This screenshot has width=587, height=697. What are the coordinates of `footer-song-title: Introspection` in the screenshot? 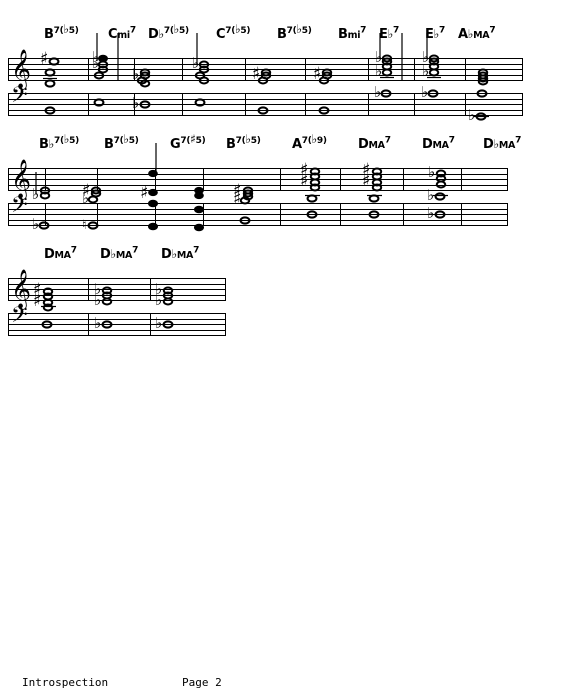 It's located at (65, 682).